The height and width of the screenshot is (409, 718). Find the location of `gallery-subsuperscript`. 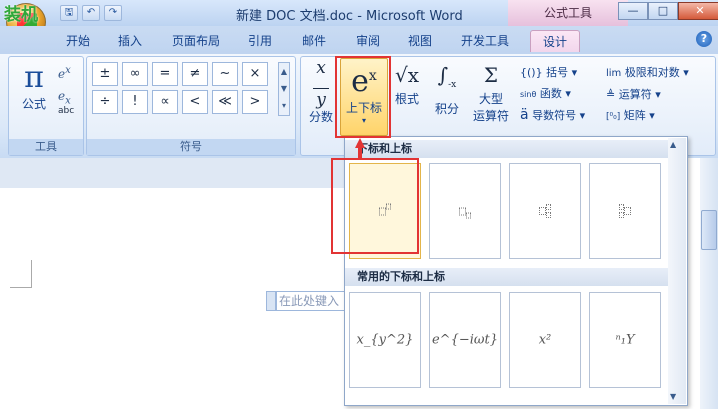

gallery-subsuperscript is located at coordinates (545, 211).